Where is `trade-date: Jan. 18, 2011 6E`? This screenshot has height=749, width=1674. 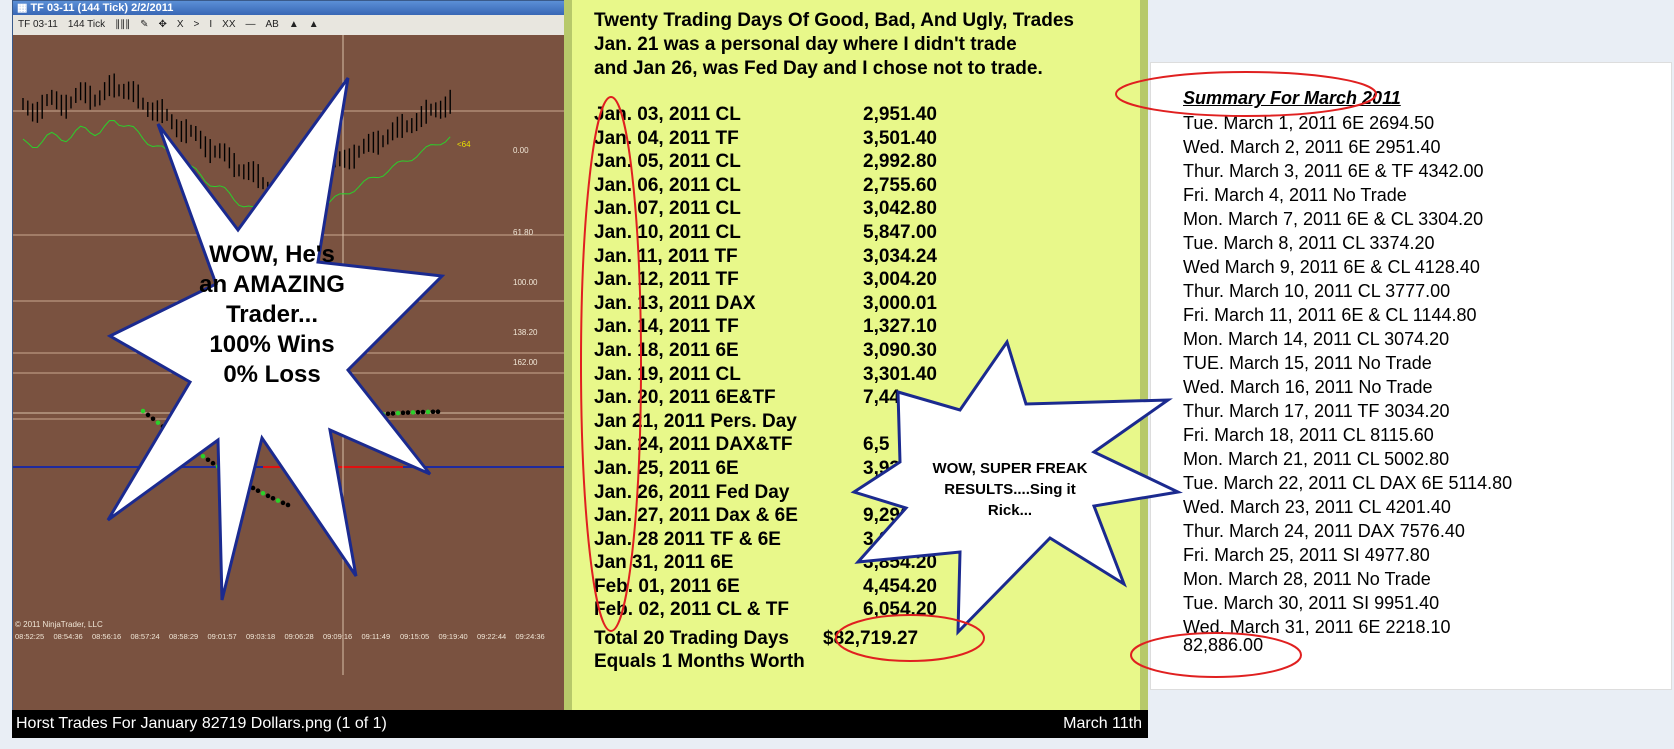
trade-date: Jan. 18, 2011 6E is located at coordinates (666, 350).